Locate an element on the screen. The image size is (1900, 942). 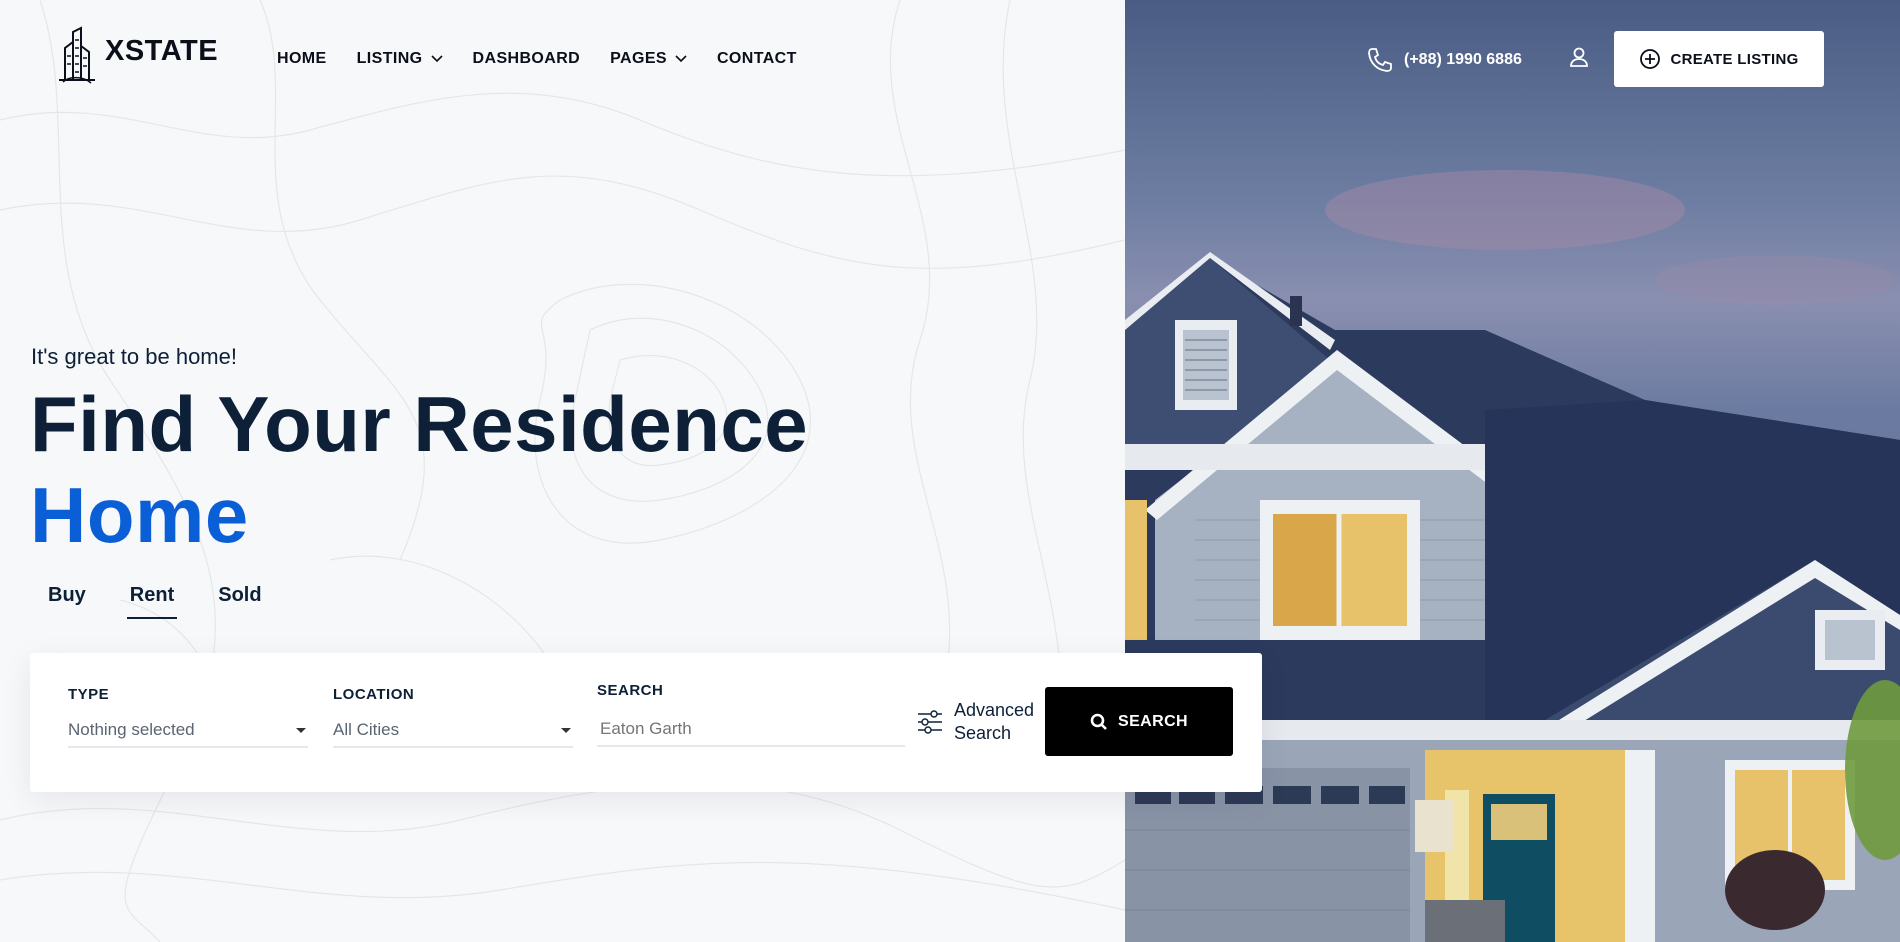
location-value: All Cities is located at coordinates (366, 729).